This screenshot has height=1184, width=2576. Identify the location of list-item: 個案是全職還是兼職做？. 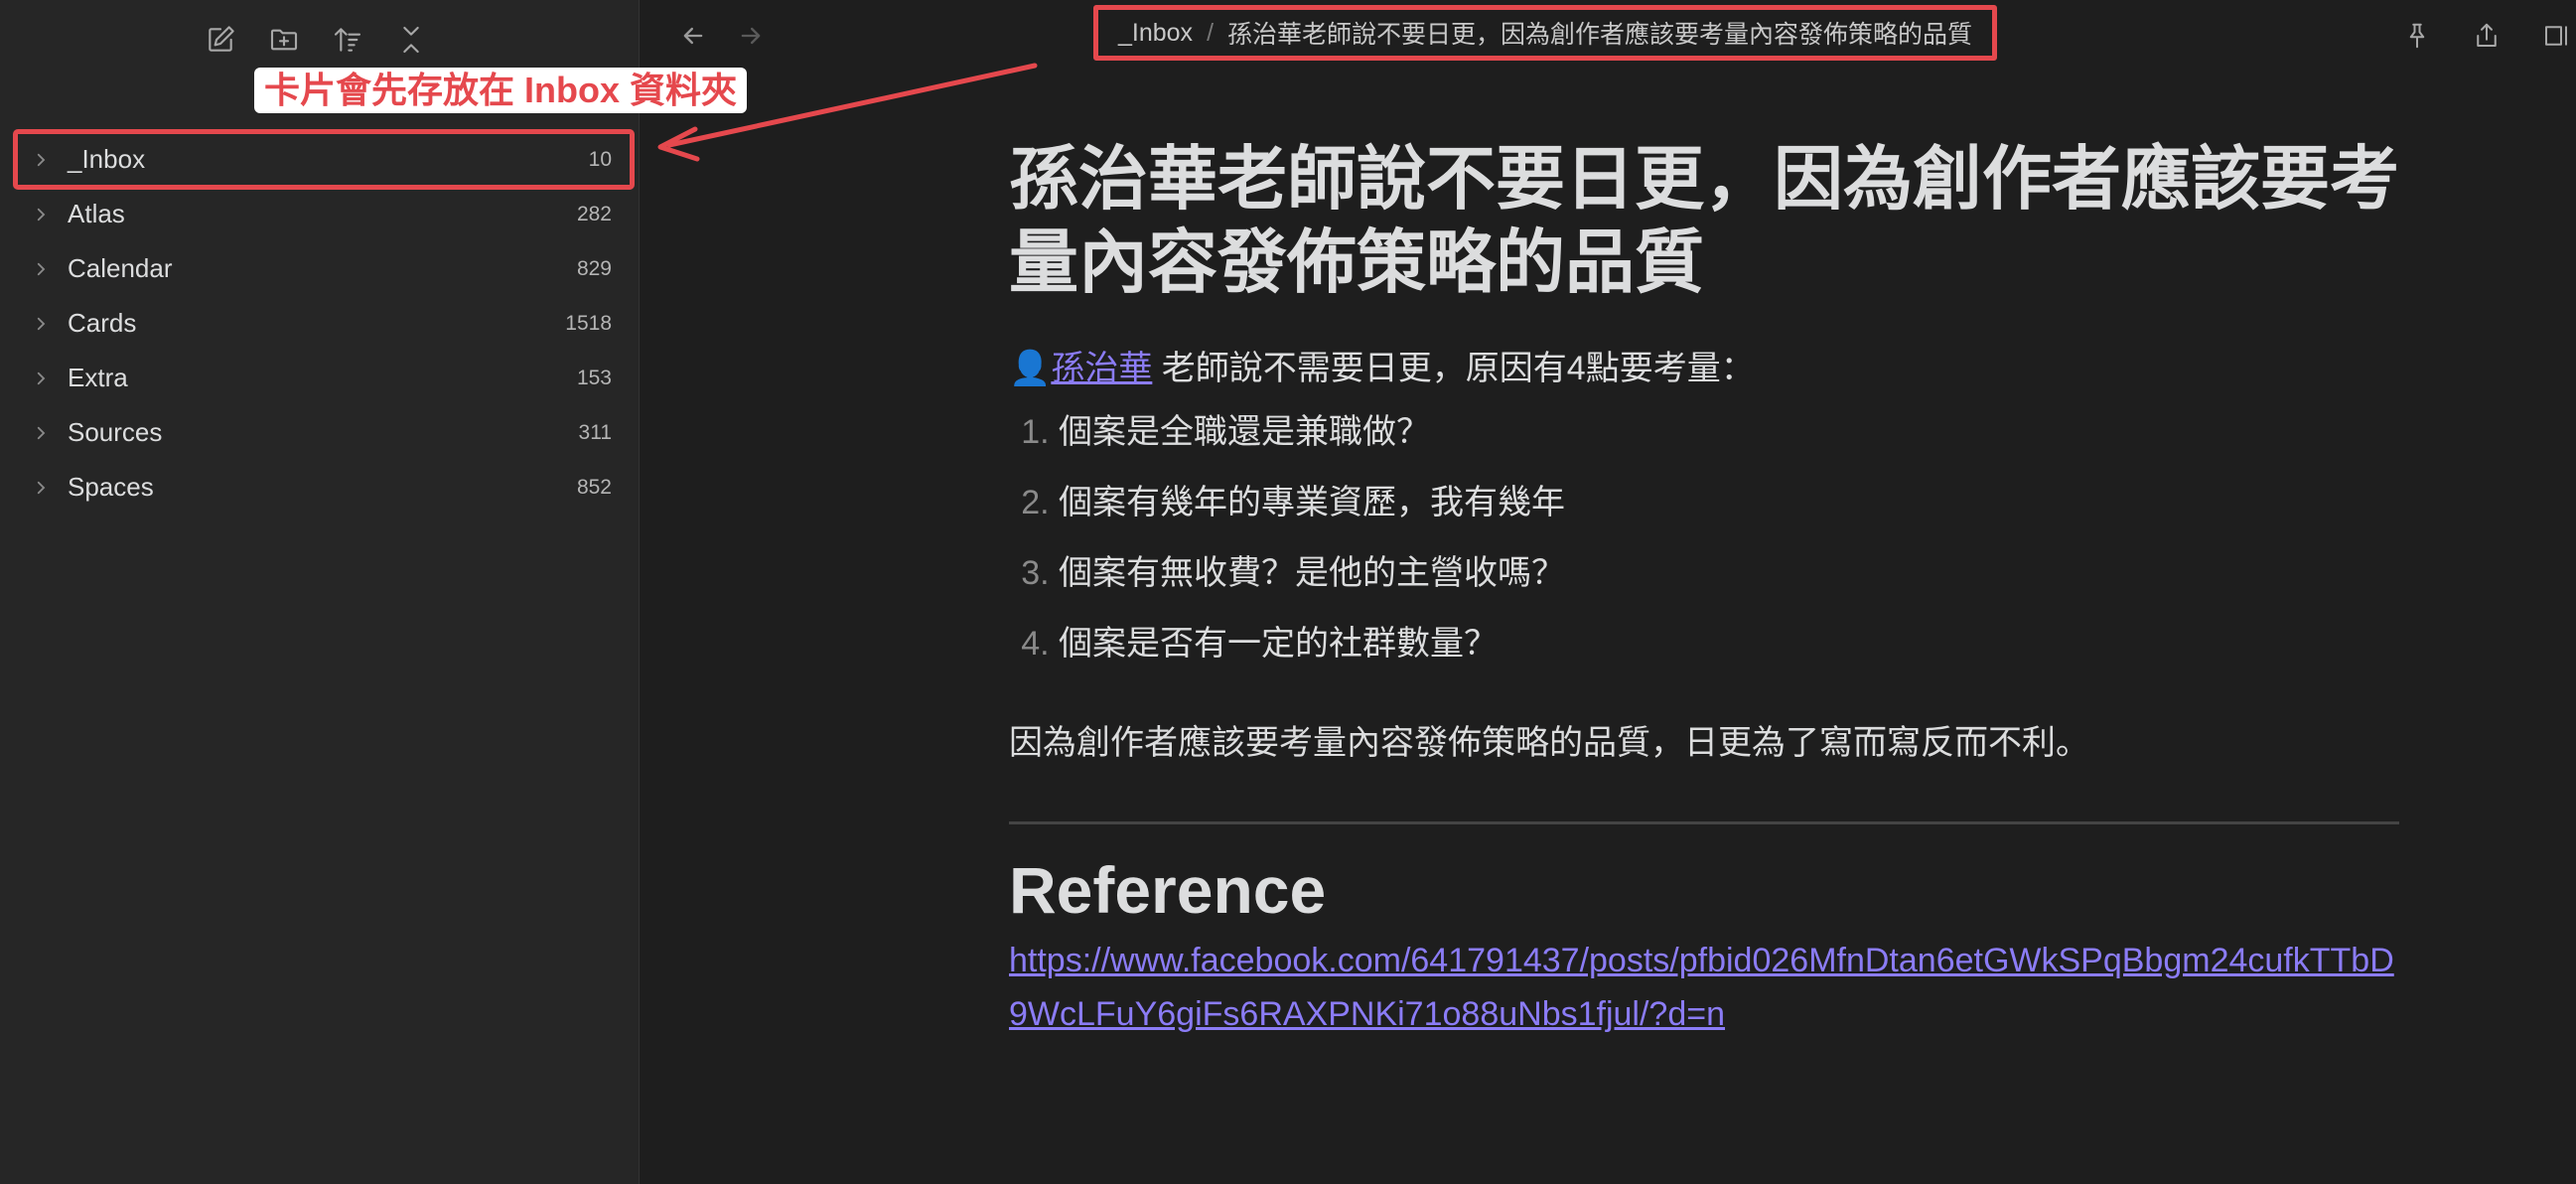
(1729, 432).